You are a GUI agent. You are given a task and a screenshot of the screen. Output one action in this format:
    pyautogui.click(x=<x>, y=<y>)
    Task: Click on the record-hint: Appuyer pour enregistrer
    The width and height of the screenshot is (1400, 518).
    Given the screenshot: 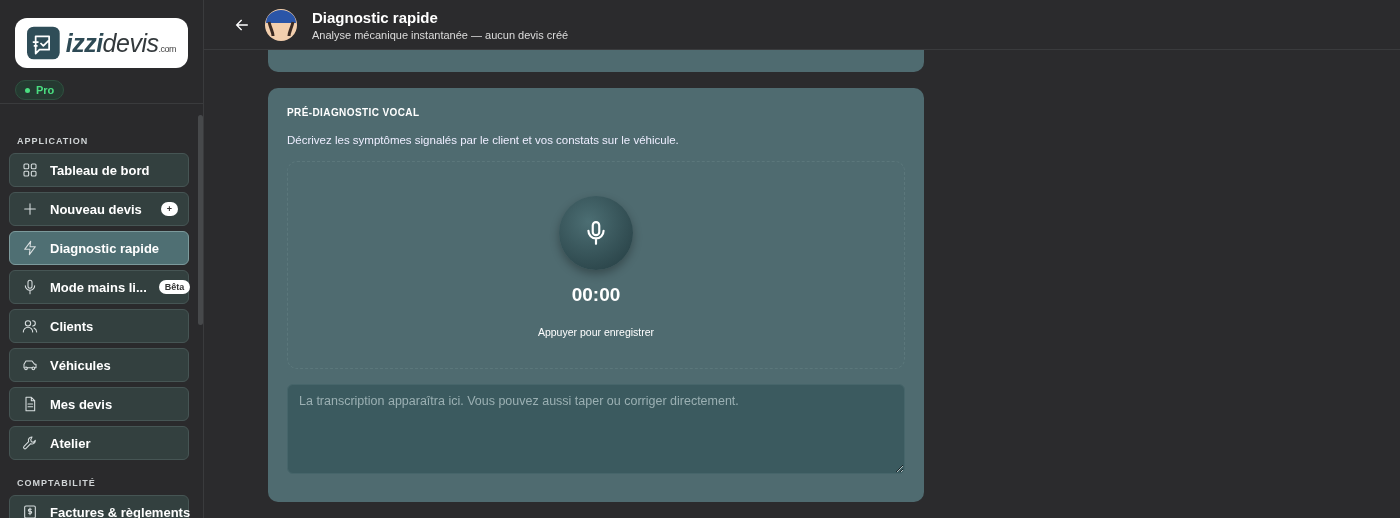 What is the action you would take?
    pyautogui.click(x=596, y=332)
    